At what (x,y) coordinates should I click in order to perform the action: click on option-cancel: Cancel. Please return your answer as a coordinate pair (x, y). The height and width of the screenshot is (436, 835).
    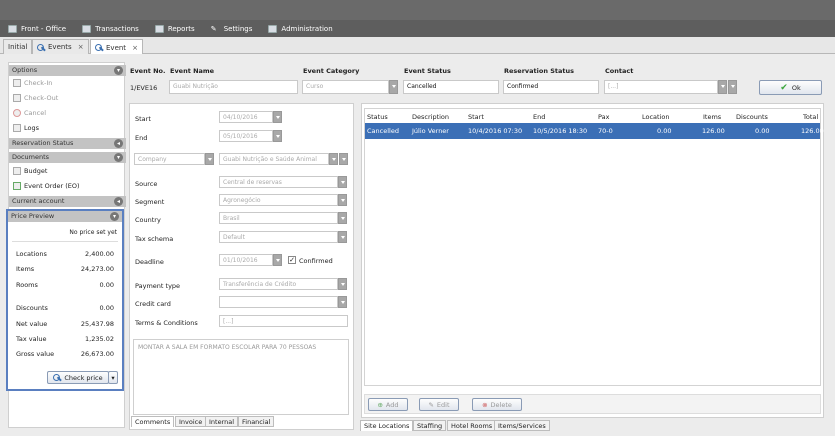
    Looking at the image, I should click on (29, 113).